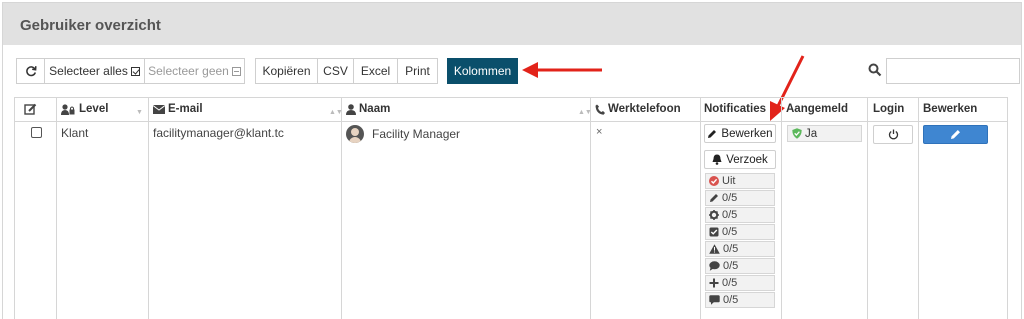  Describe the element at coordinates (417, 71) in the screenshot. I see `print-button: Print` at that location.